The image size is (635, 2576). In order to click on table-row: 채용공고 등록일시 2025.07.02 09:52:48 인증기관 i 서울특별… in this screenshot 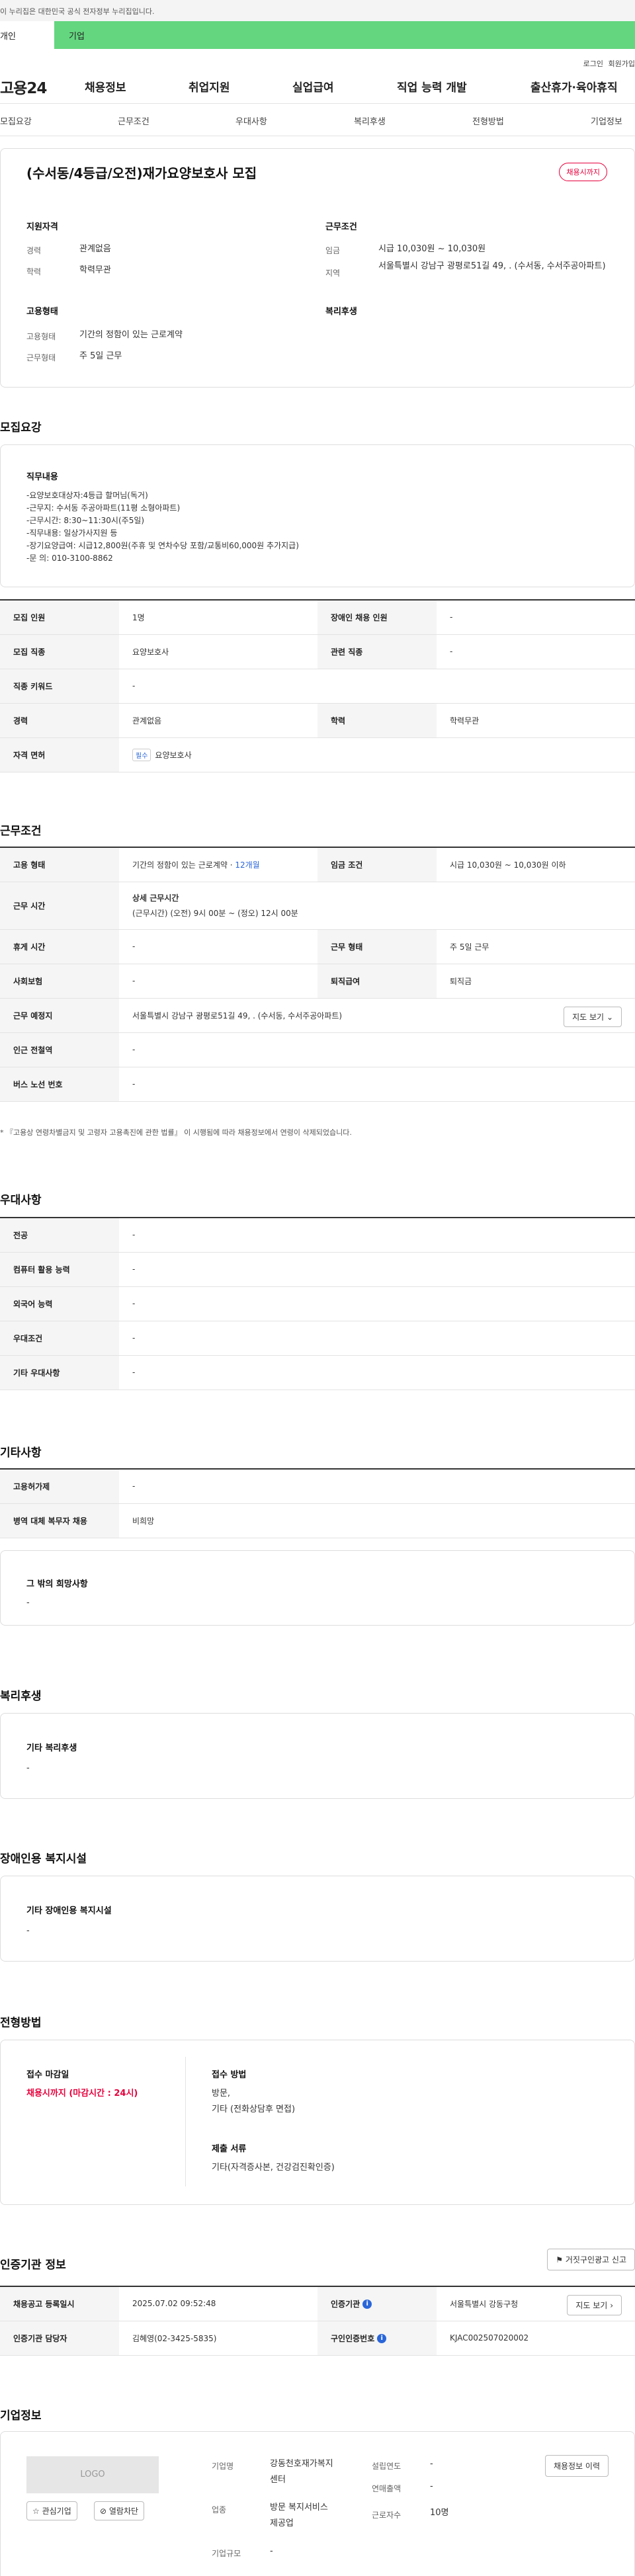, I will do `click(317, 2303)`.